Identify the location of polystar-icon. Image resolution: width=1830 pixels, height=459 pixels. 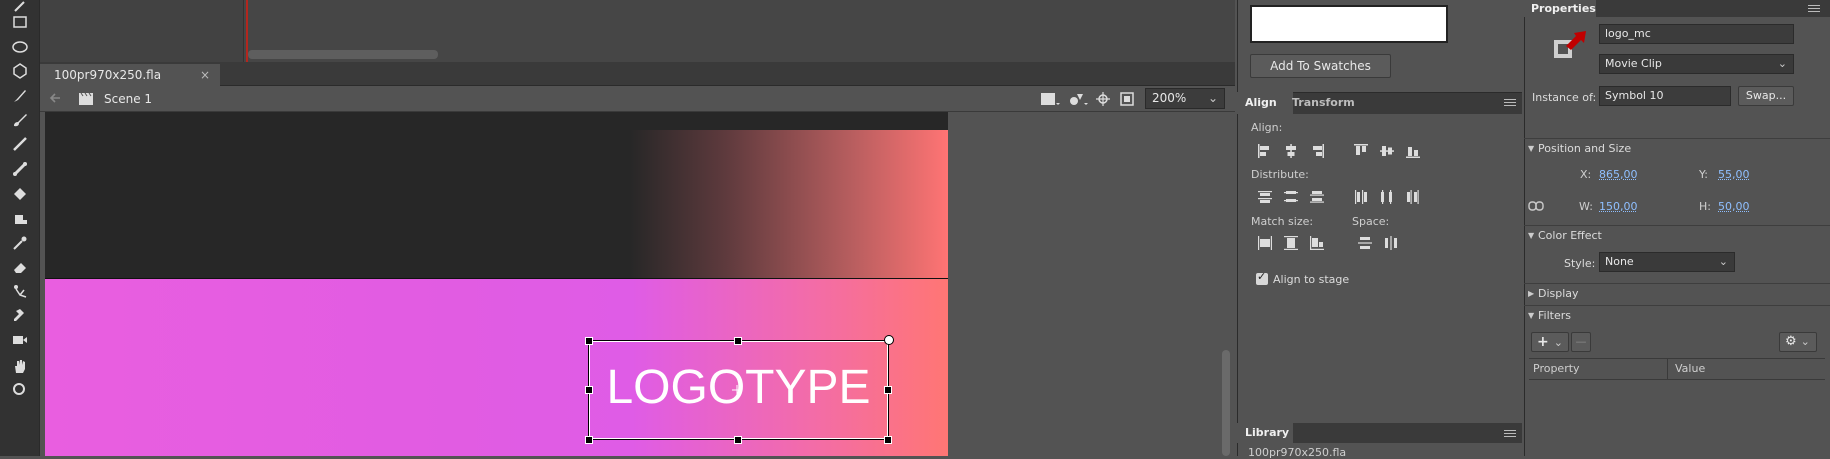
(20, 70).